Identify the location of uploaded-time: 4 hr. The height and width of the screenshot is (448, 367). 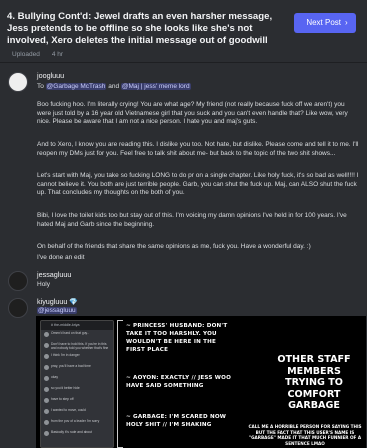
(57, 54).